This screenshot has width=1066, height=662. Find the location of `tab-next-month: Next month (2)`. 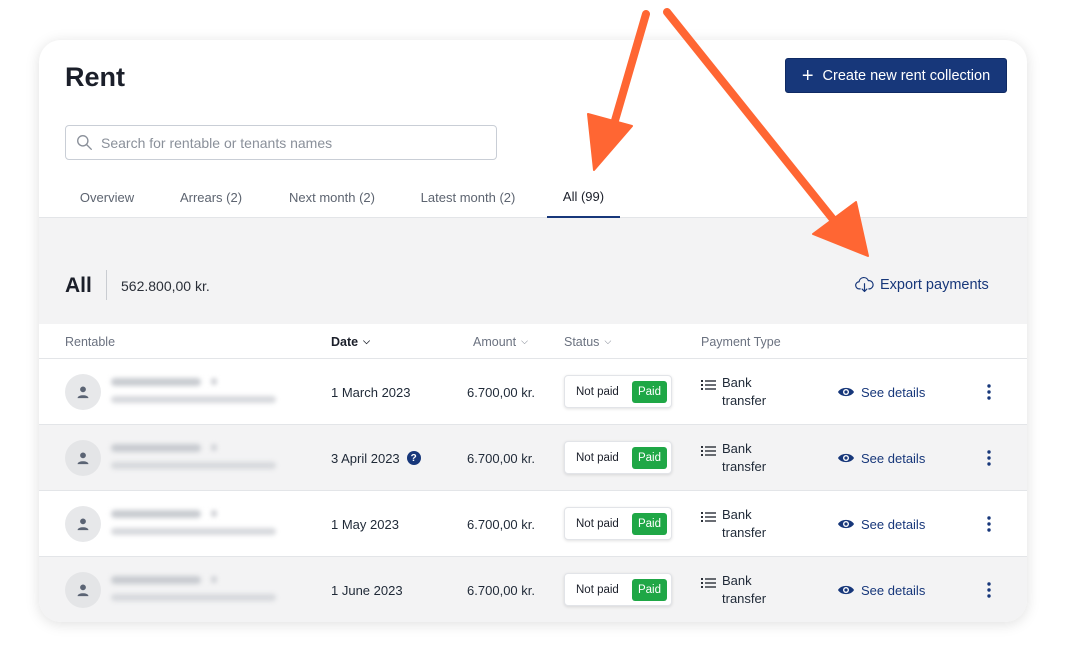

tab-next-month: Next month (2) is located at coordinates (332, 197).